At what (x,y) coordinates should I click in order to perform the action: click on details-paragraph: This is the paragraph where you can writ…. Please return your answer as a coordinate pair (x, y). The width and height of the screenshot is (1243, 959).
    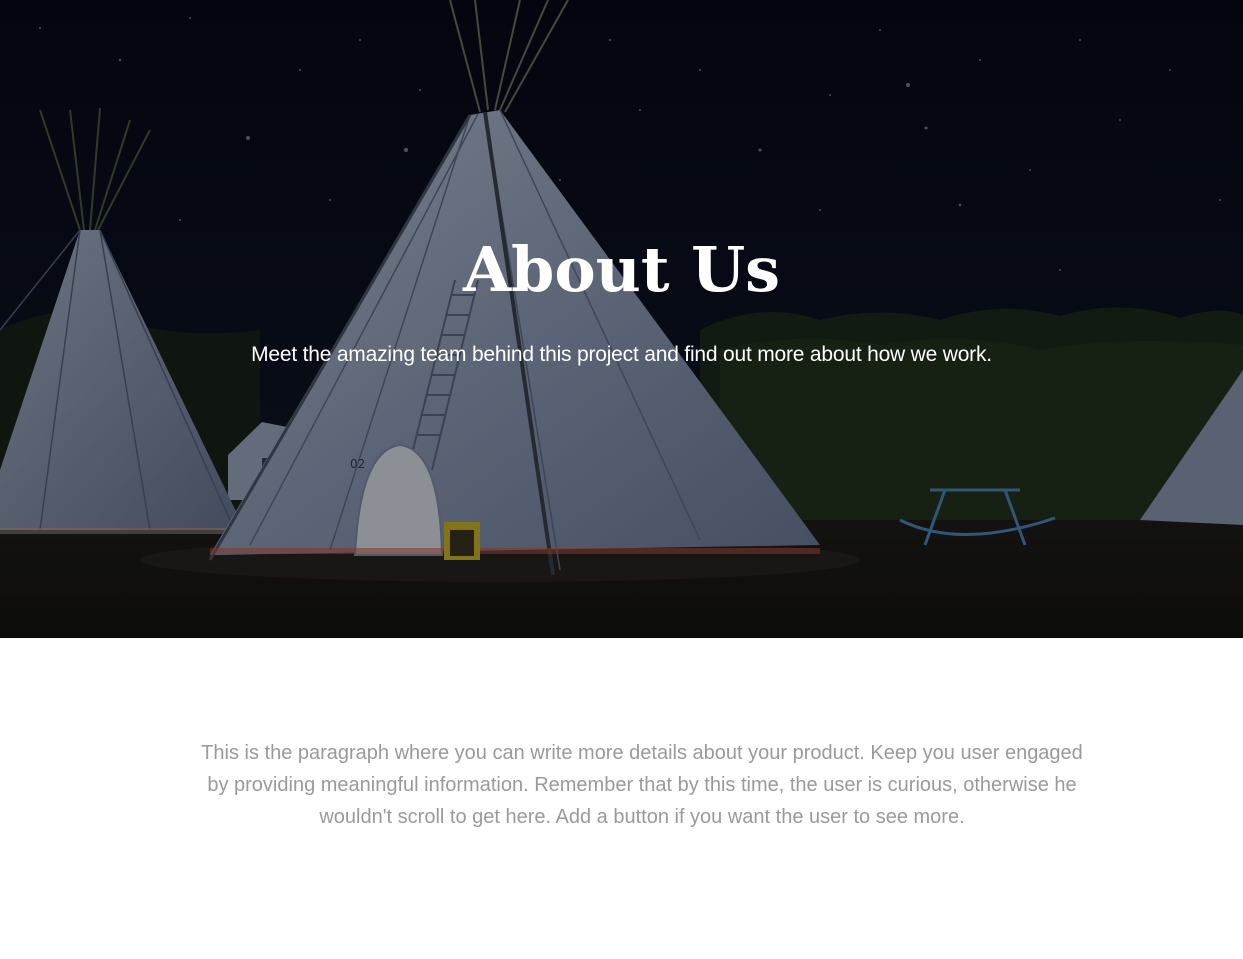
    Looking at the image, I should click on (642, 785).